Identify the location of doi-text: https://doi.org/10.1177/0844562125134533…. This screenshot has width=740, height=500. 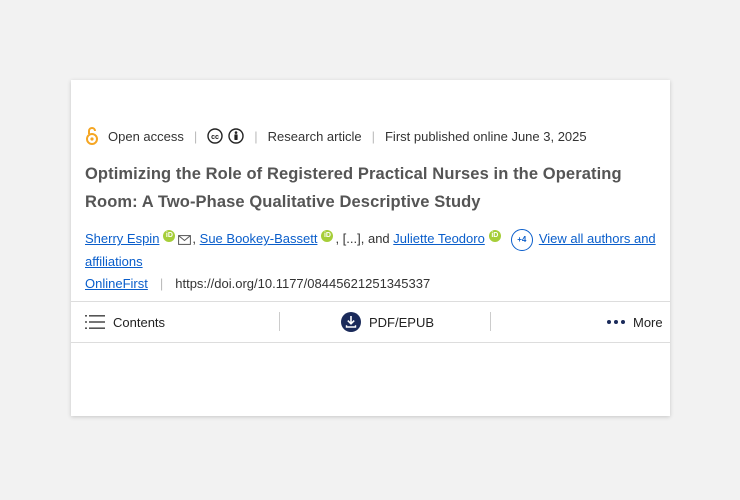
(302, 283).